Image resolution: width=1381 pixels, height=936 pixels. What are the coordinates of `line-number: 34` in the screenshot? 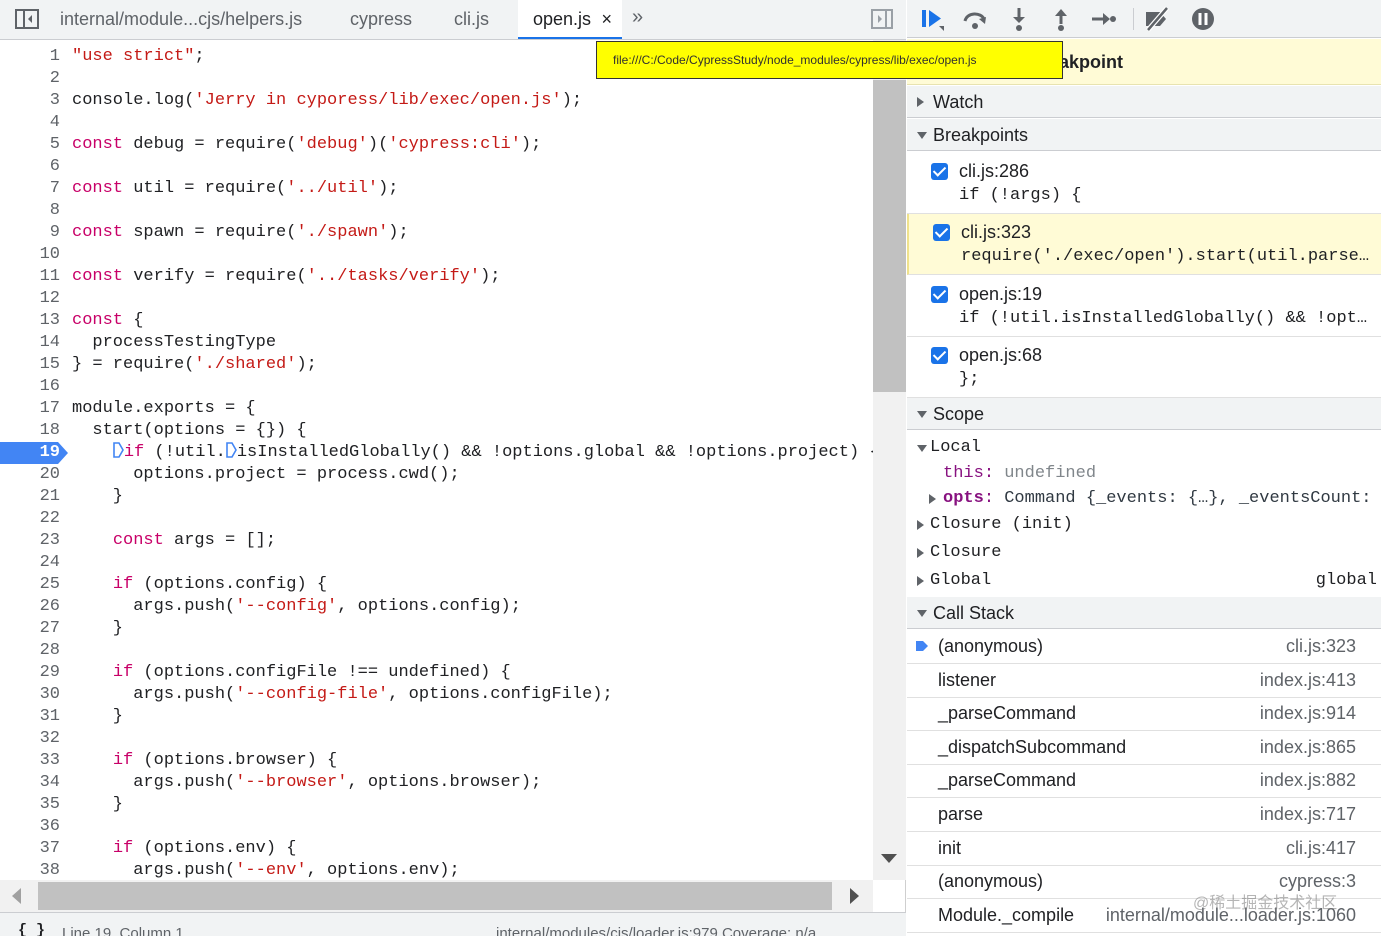 It's located at (30, 783).